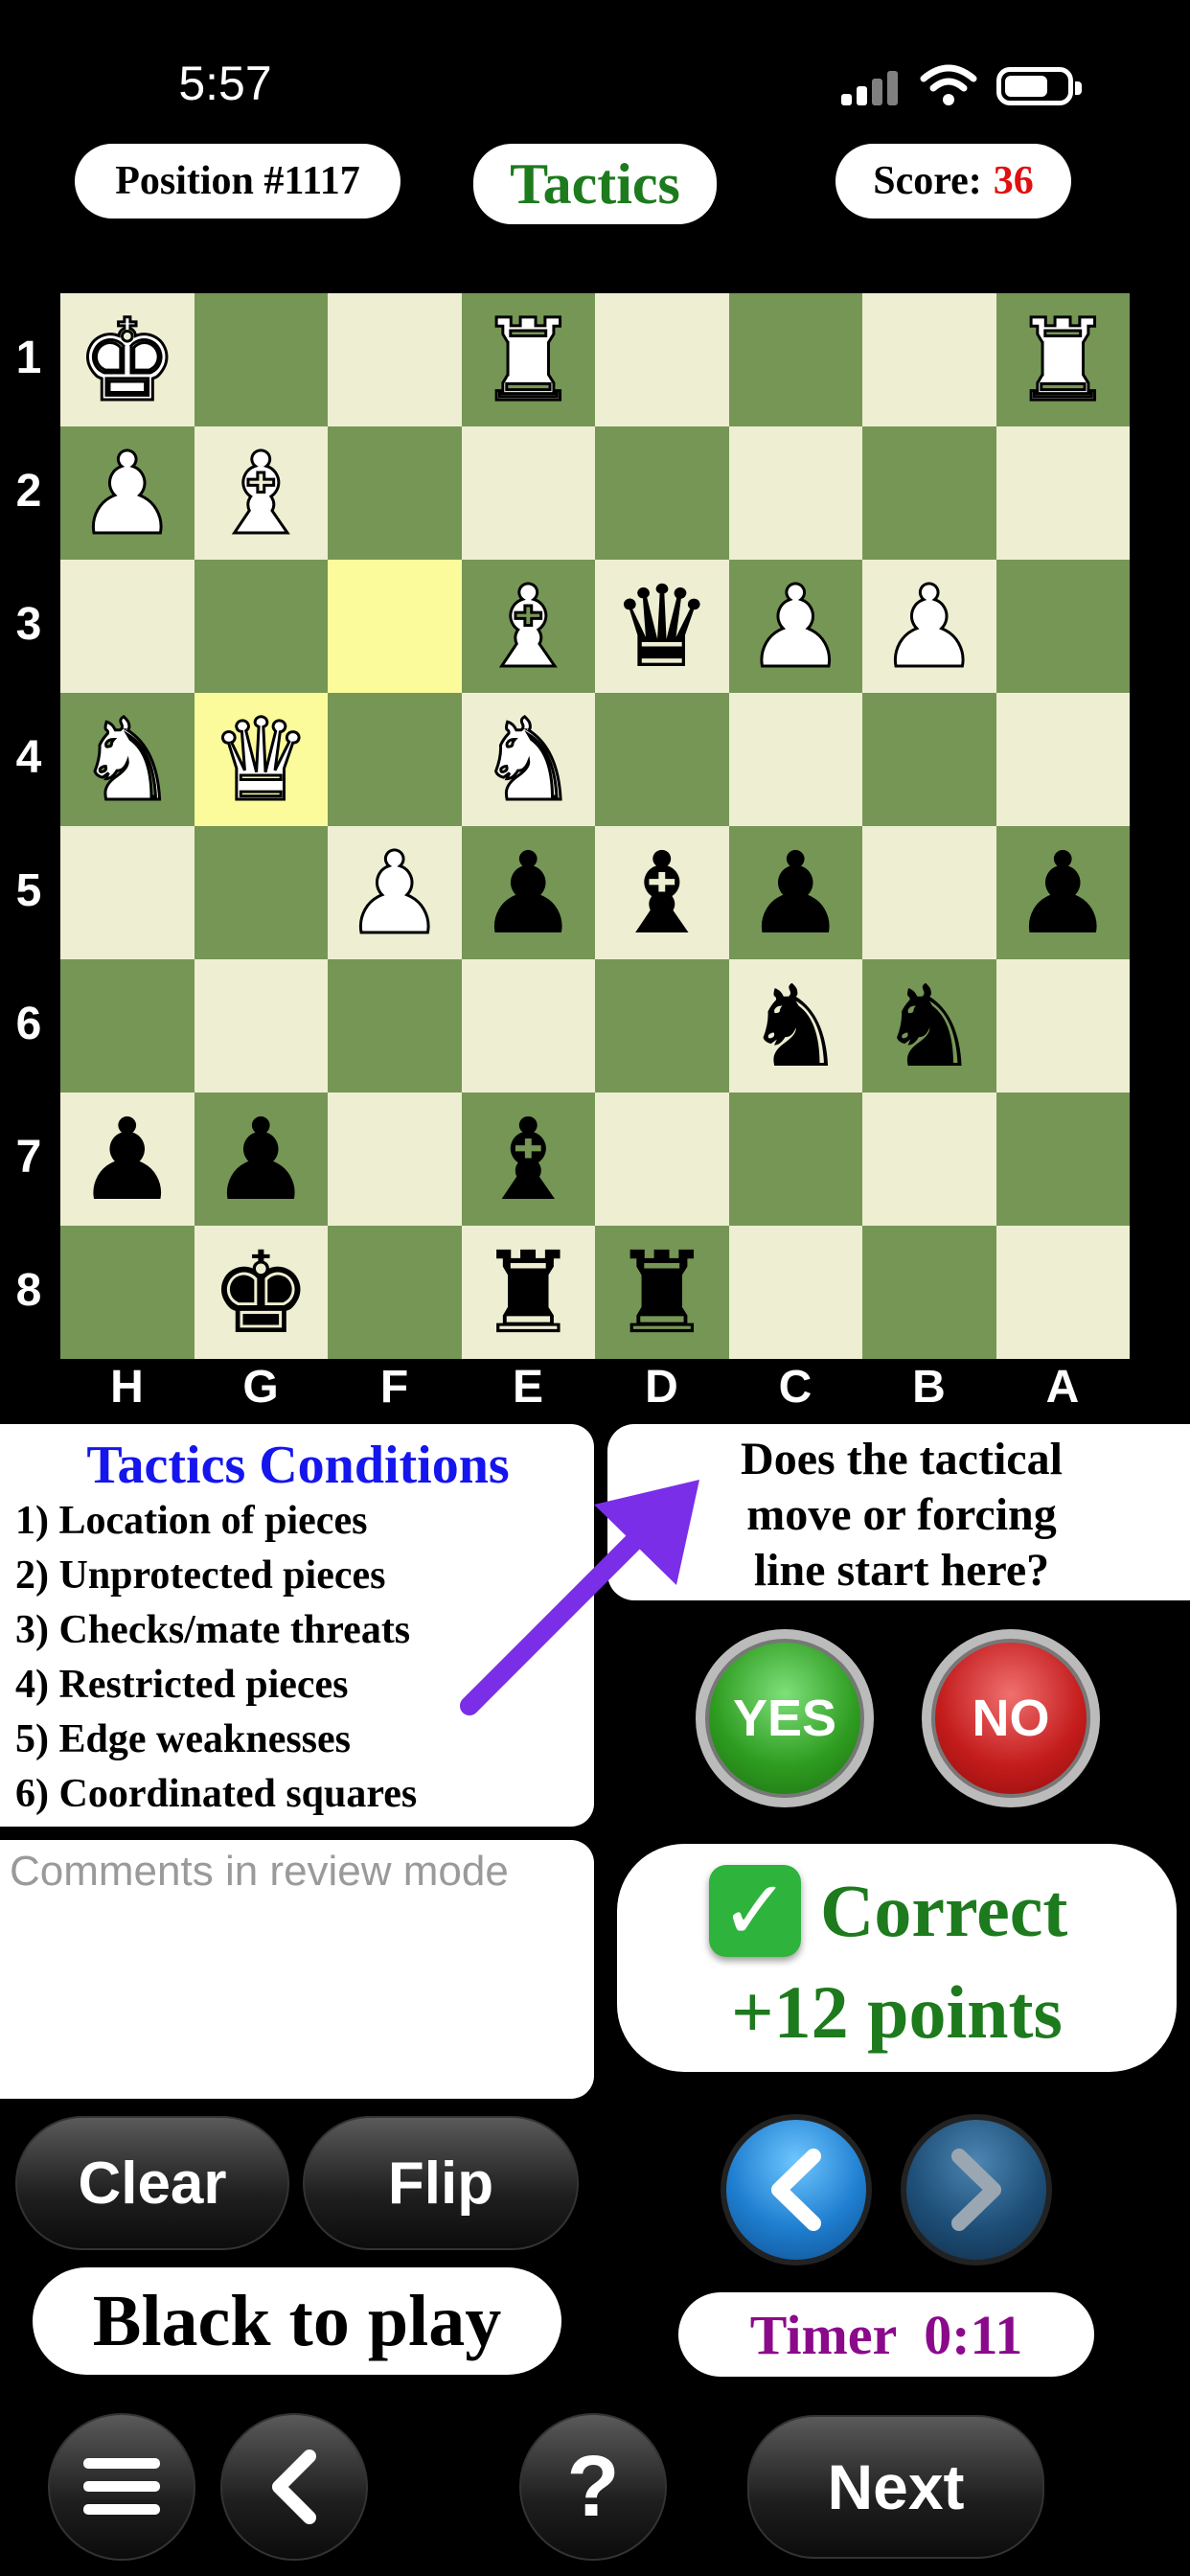 The height and width of the screenshot is (2576, 1190). I want to click on square-e5: ♟, so click(528, 892).